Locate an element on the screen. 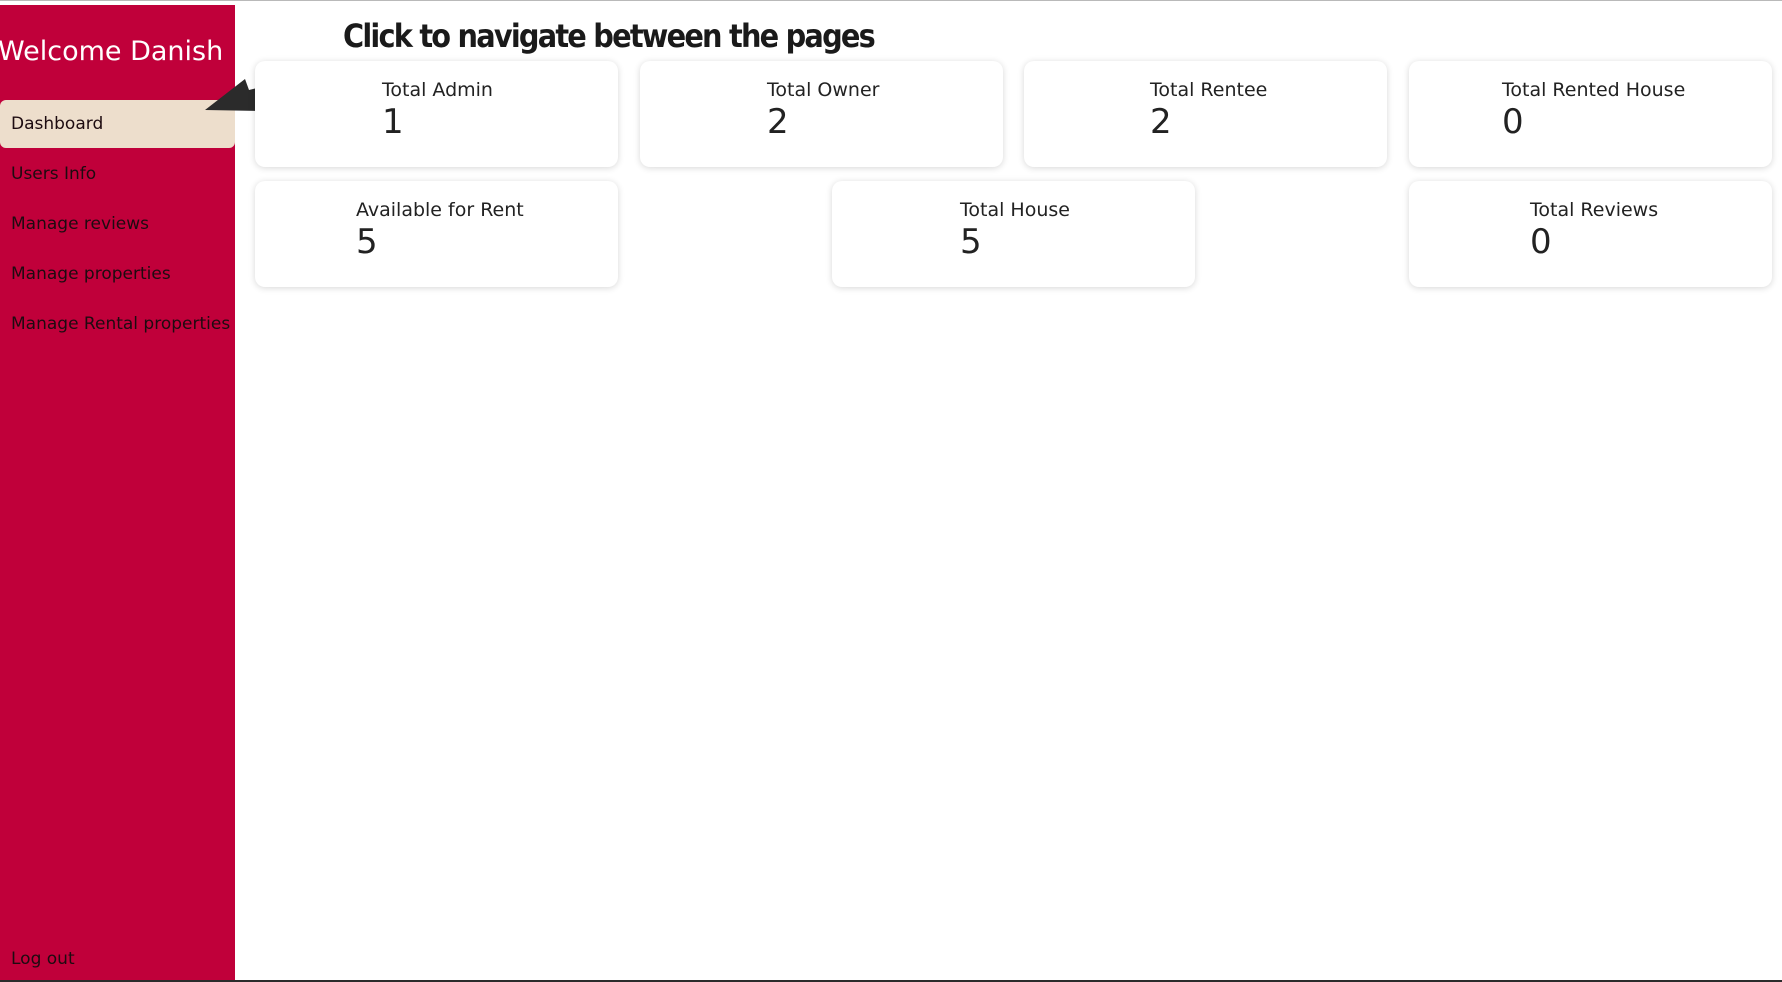 The height and width of the screenshot is (982, 1782). logout-label: Log out is located at coordinates (43, 959).